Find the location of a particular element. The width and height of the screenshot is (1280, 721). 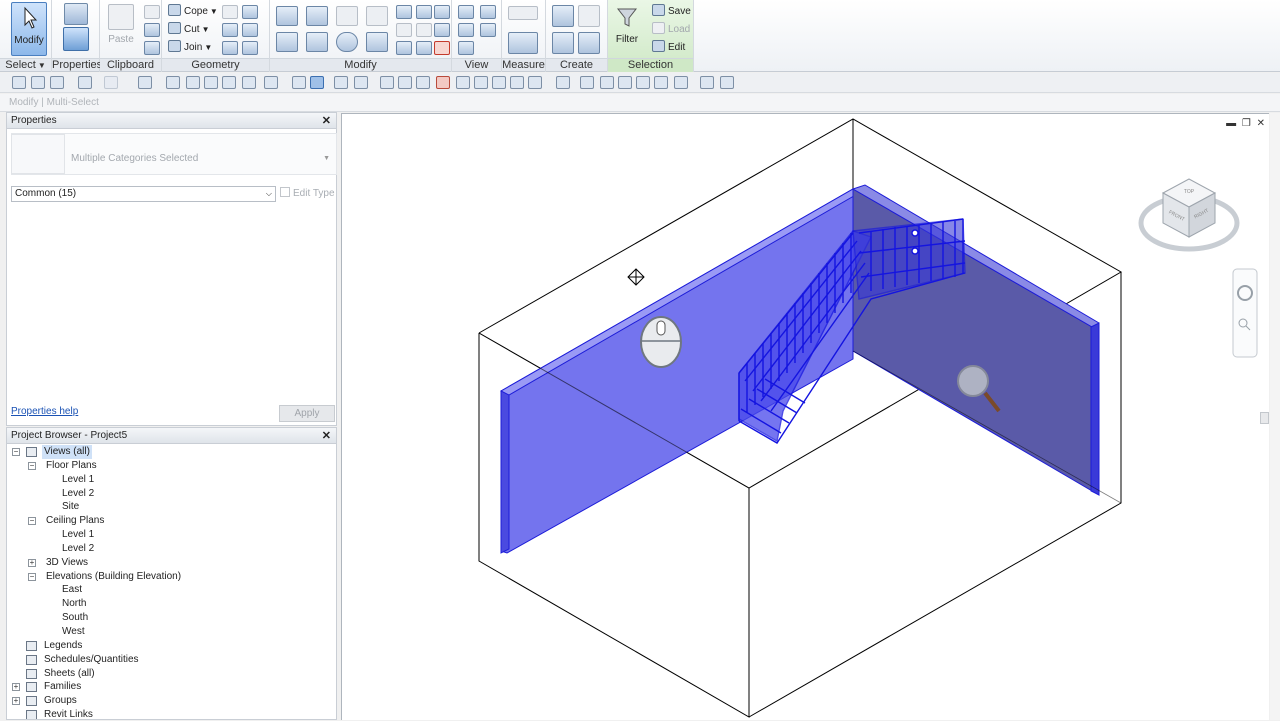

select-dropdown: Select ▼ is located at coordinates (25, 64).